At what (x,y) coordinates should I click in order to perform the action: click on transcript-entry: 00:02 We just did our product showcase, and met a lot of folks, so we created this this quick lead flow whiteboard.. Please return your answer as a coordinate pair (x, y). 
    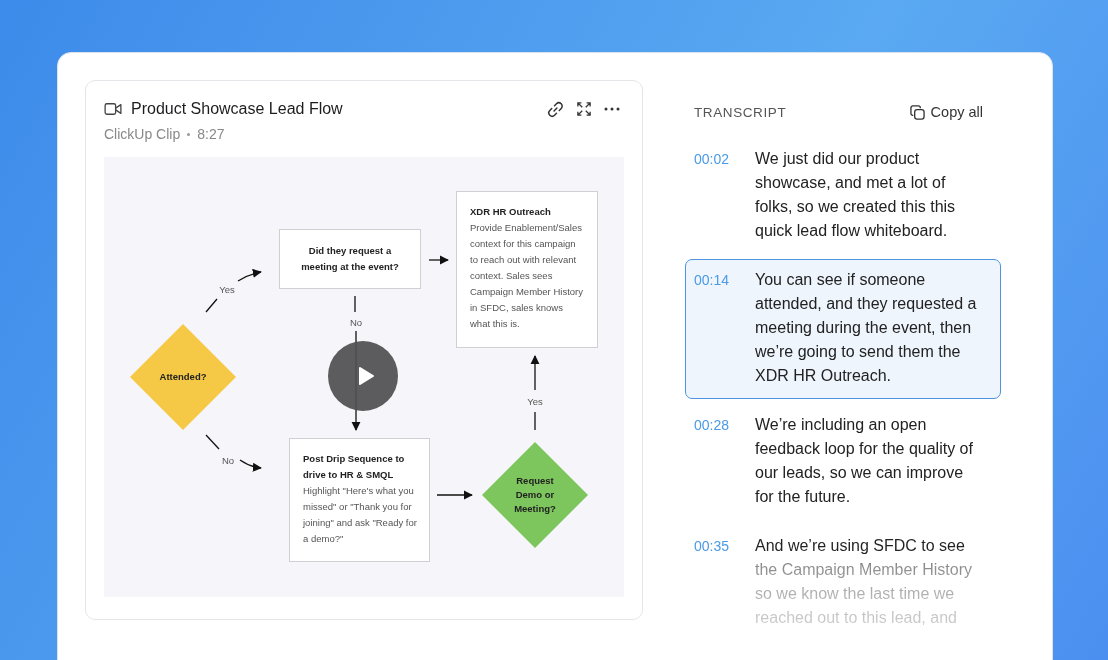
    Looking at the image, I should click on (843, 196).